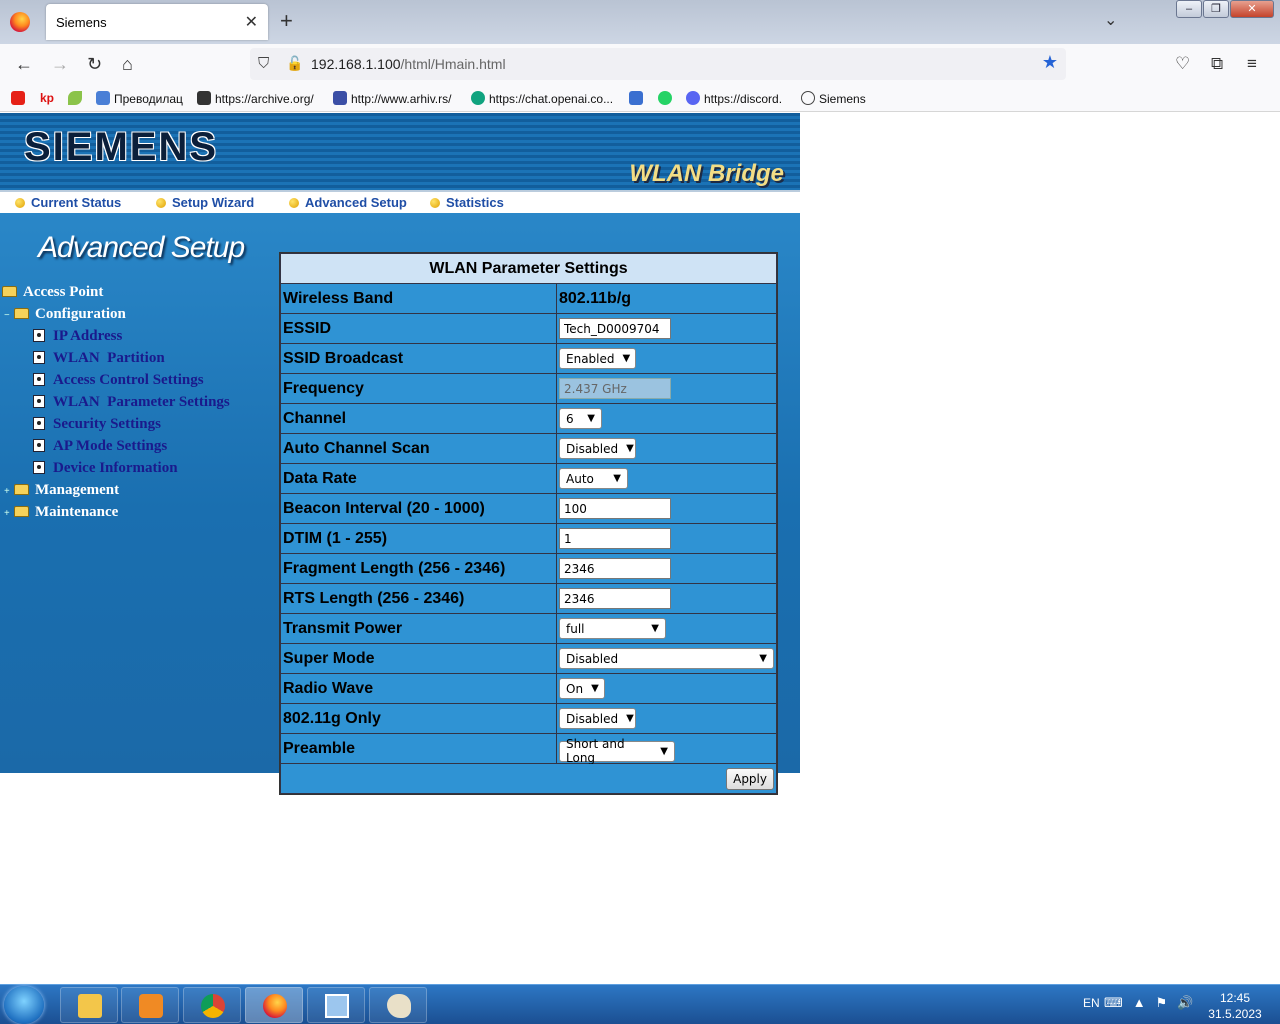 The image size is (1280, 1024). Describe the element at coordinates (21, 489) in the screenshot. I see `folder-icon` at that location.